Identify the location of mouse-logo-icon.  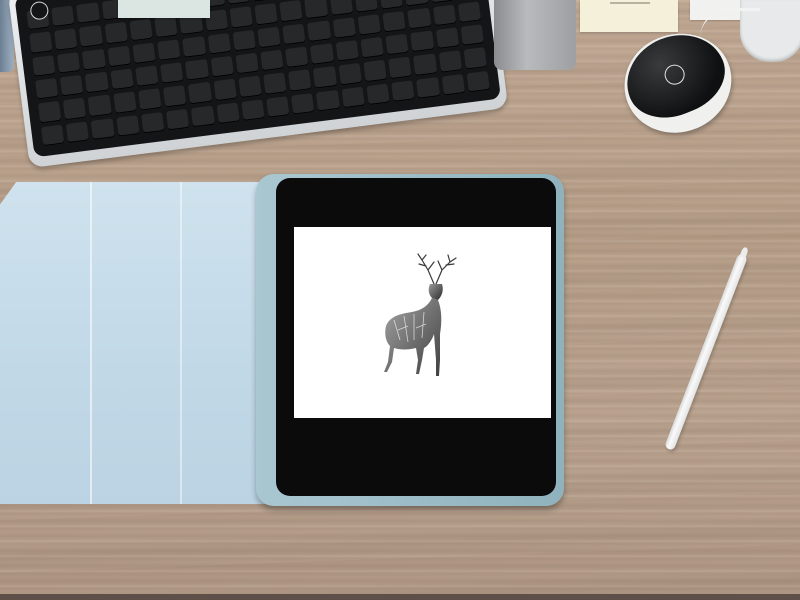
(674, 74).